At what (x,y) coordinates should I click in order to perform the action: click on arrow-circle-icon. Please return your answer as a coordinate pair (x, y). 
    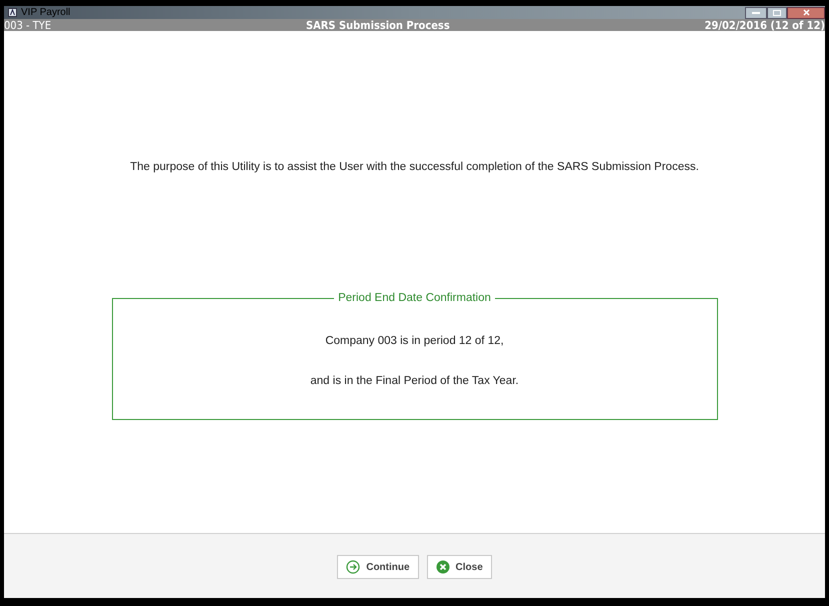
    Looking at the image, I should click on (353, 567).